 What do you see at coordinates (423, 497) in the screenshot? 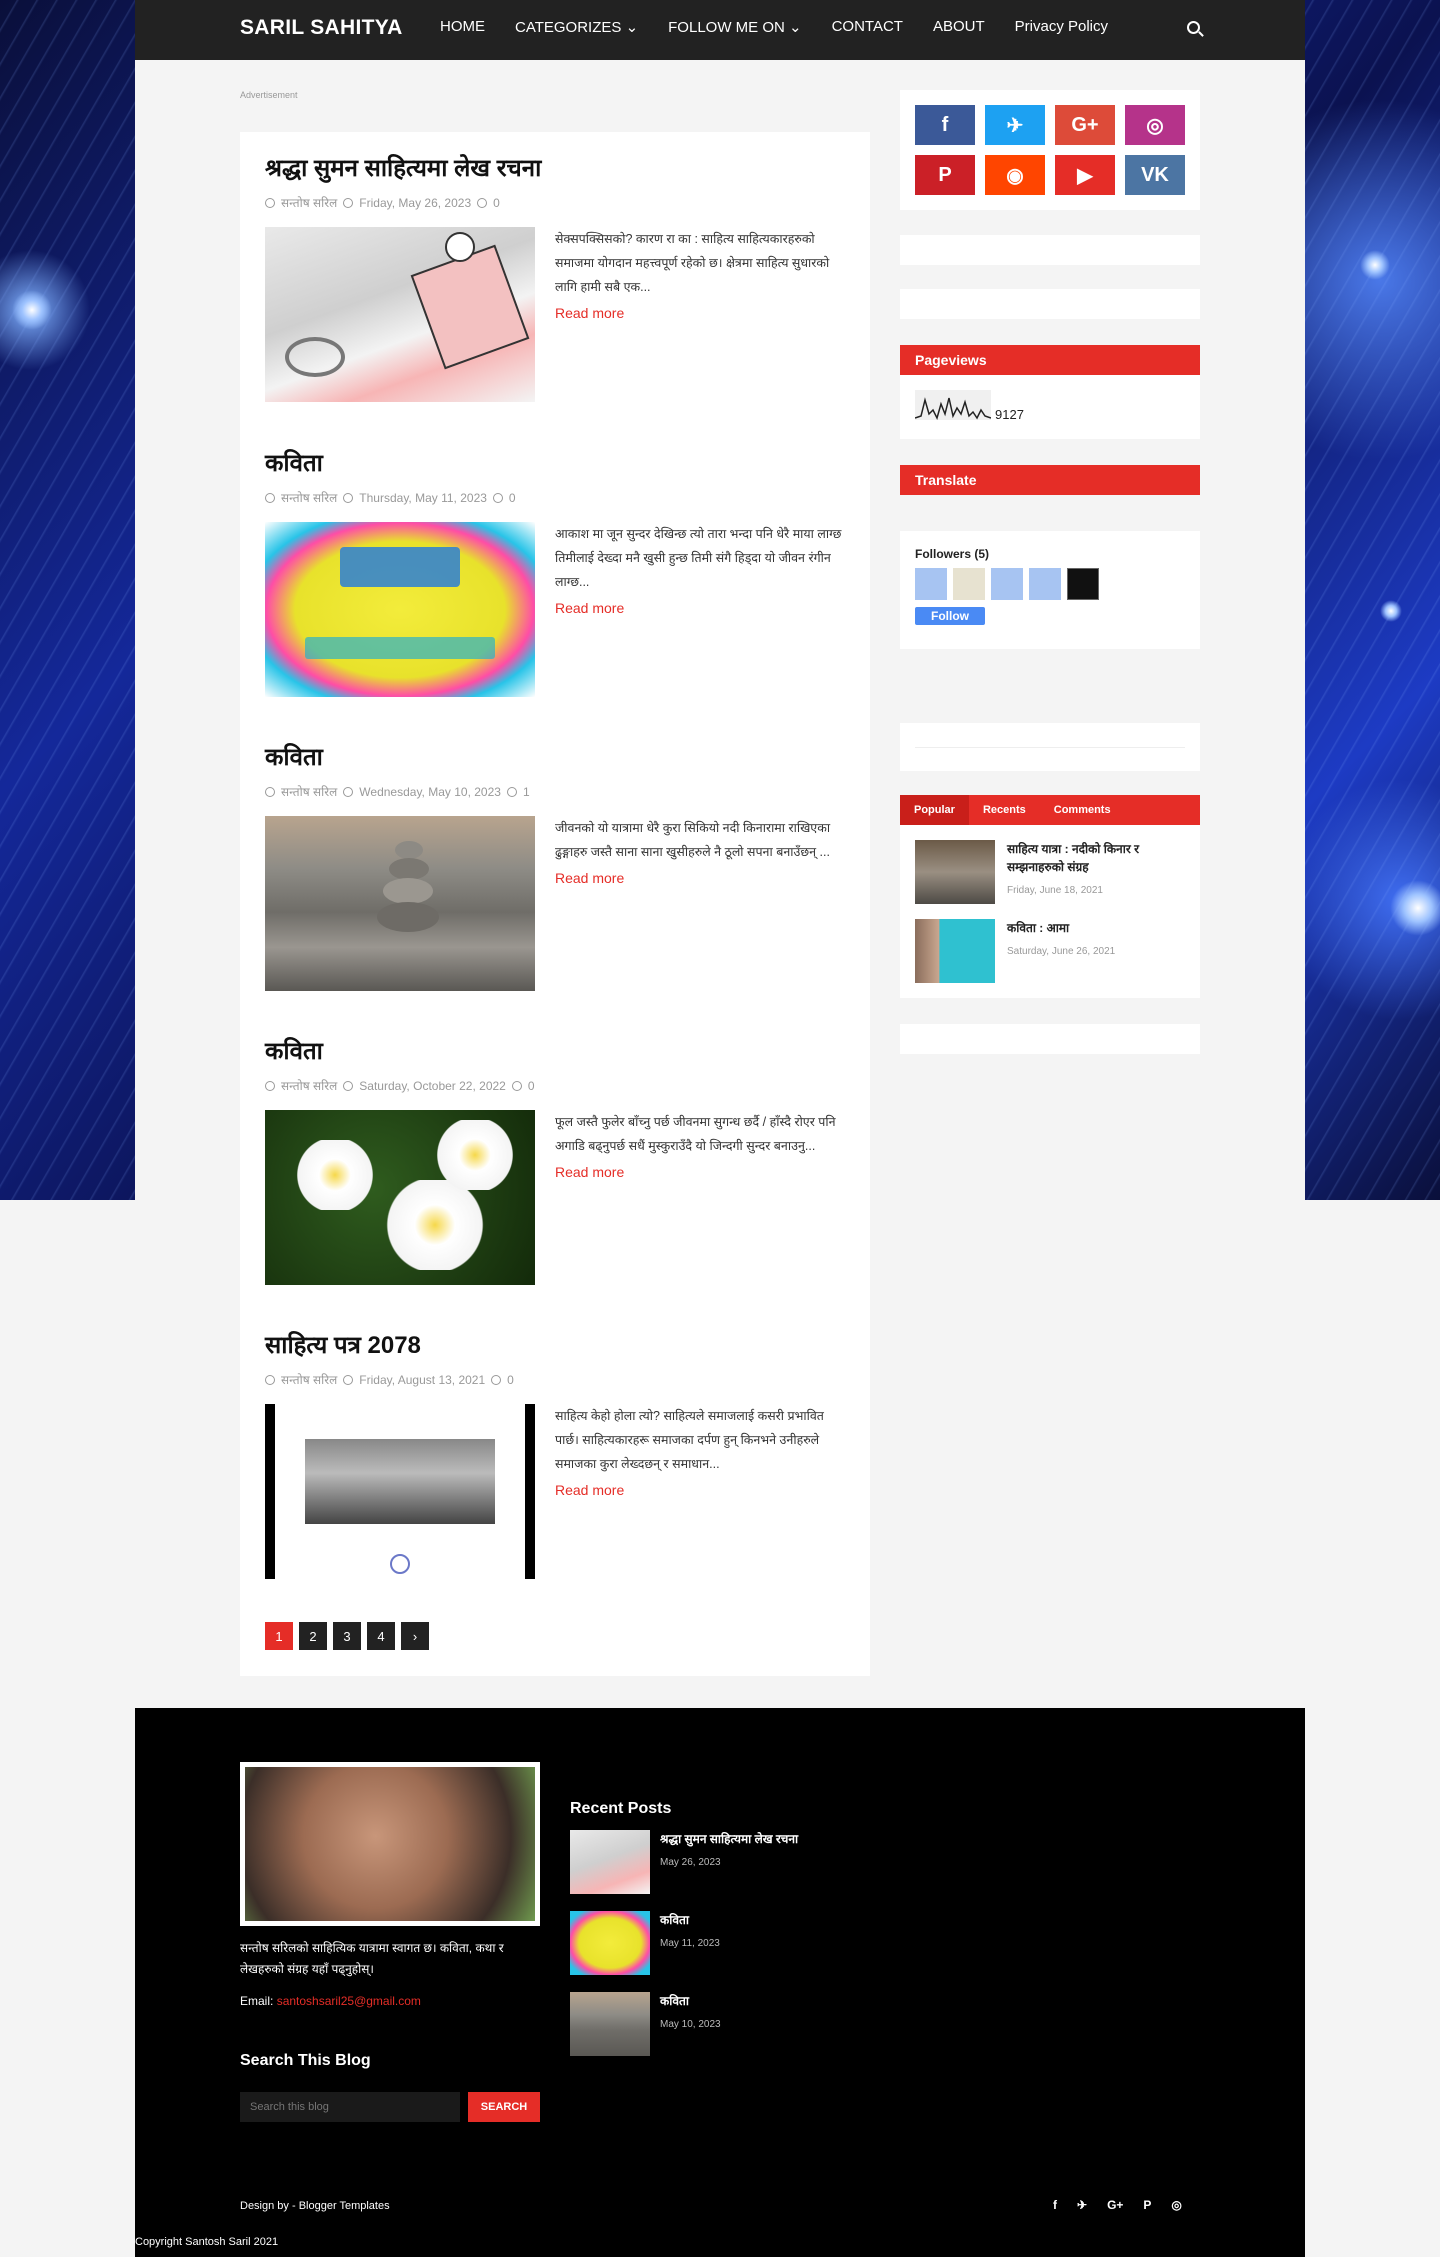
I see `post-date: Thursday, May 11, 2023` at bounding box center [423, 497].